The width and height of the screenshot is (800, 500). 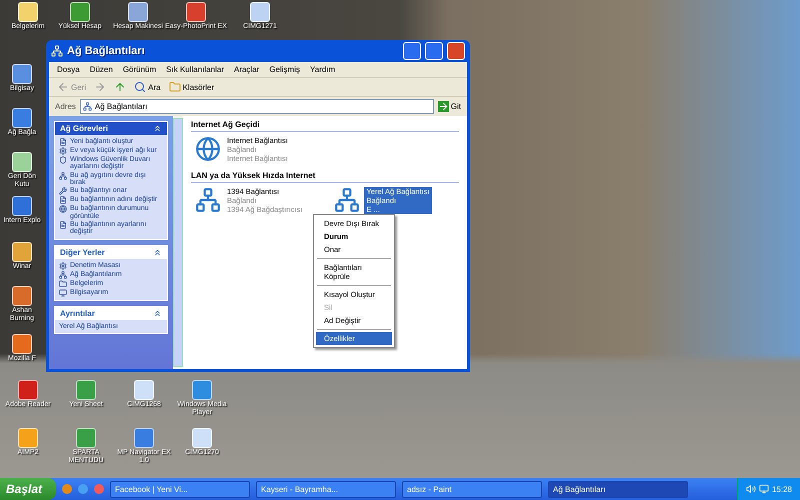 What do you see at coordinates (178, 242) in the screenshot?
I see `scrollbar` at bounding box center [178, 242].